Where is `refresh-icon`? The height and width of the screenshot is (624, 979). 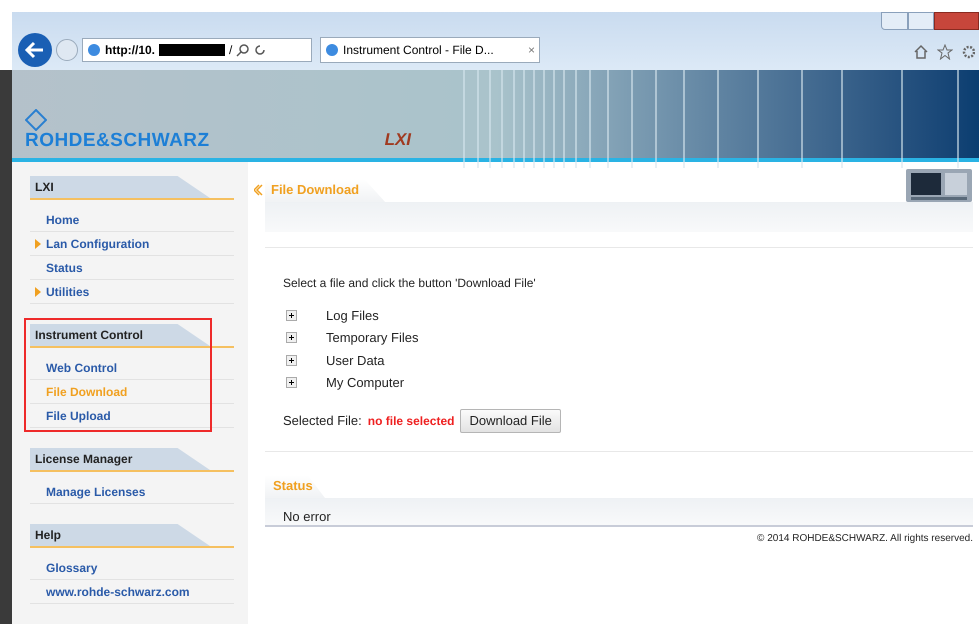
refresh-icon is located at coordinates (260, 50).